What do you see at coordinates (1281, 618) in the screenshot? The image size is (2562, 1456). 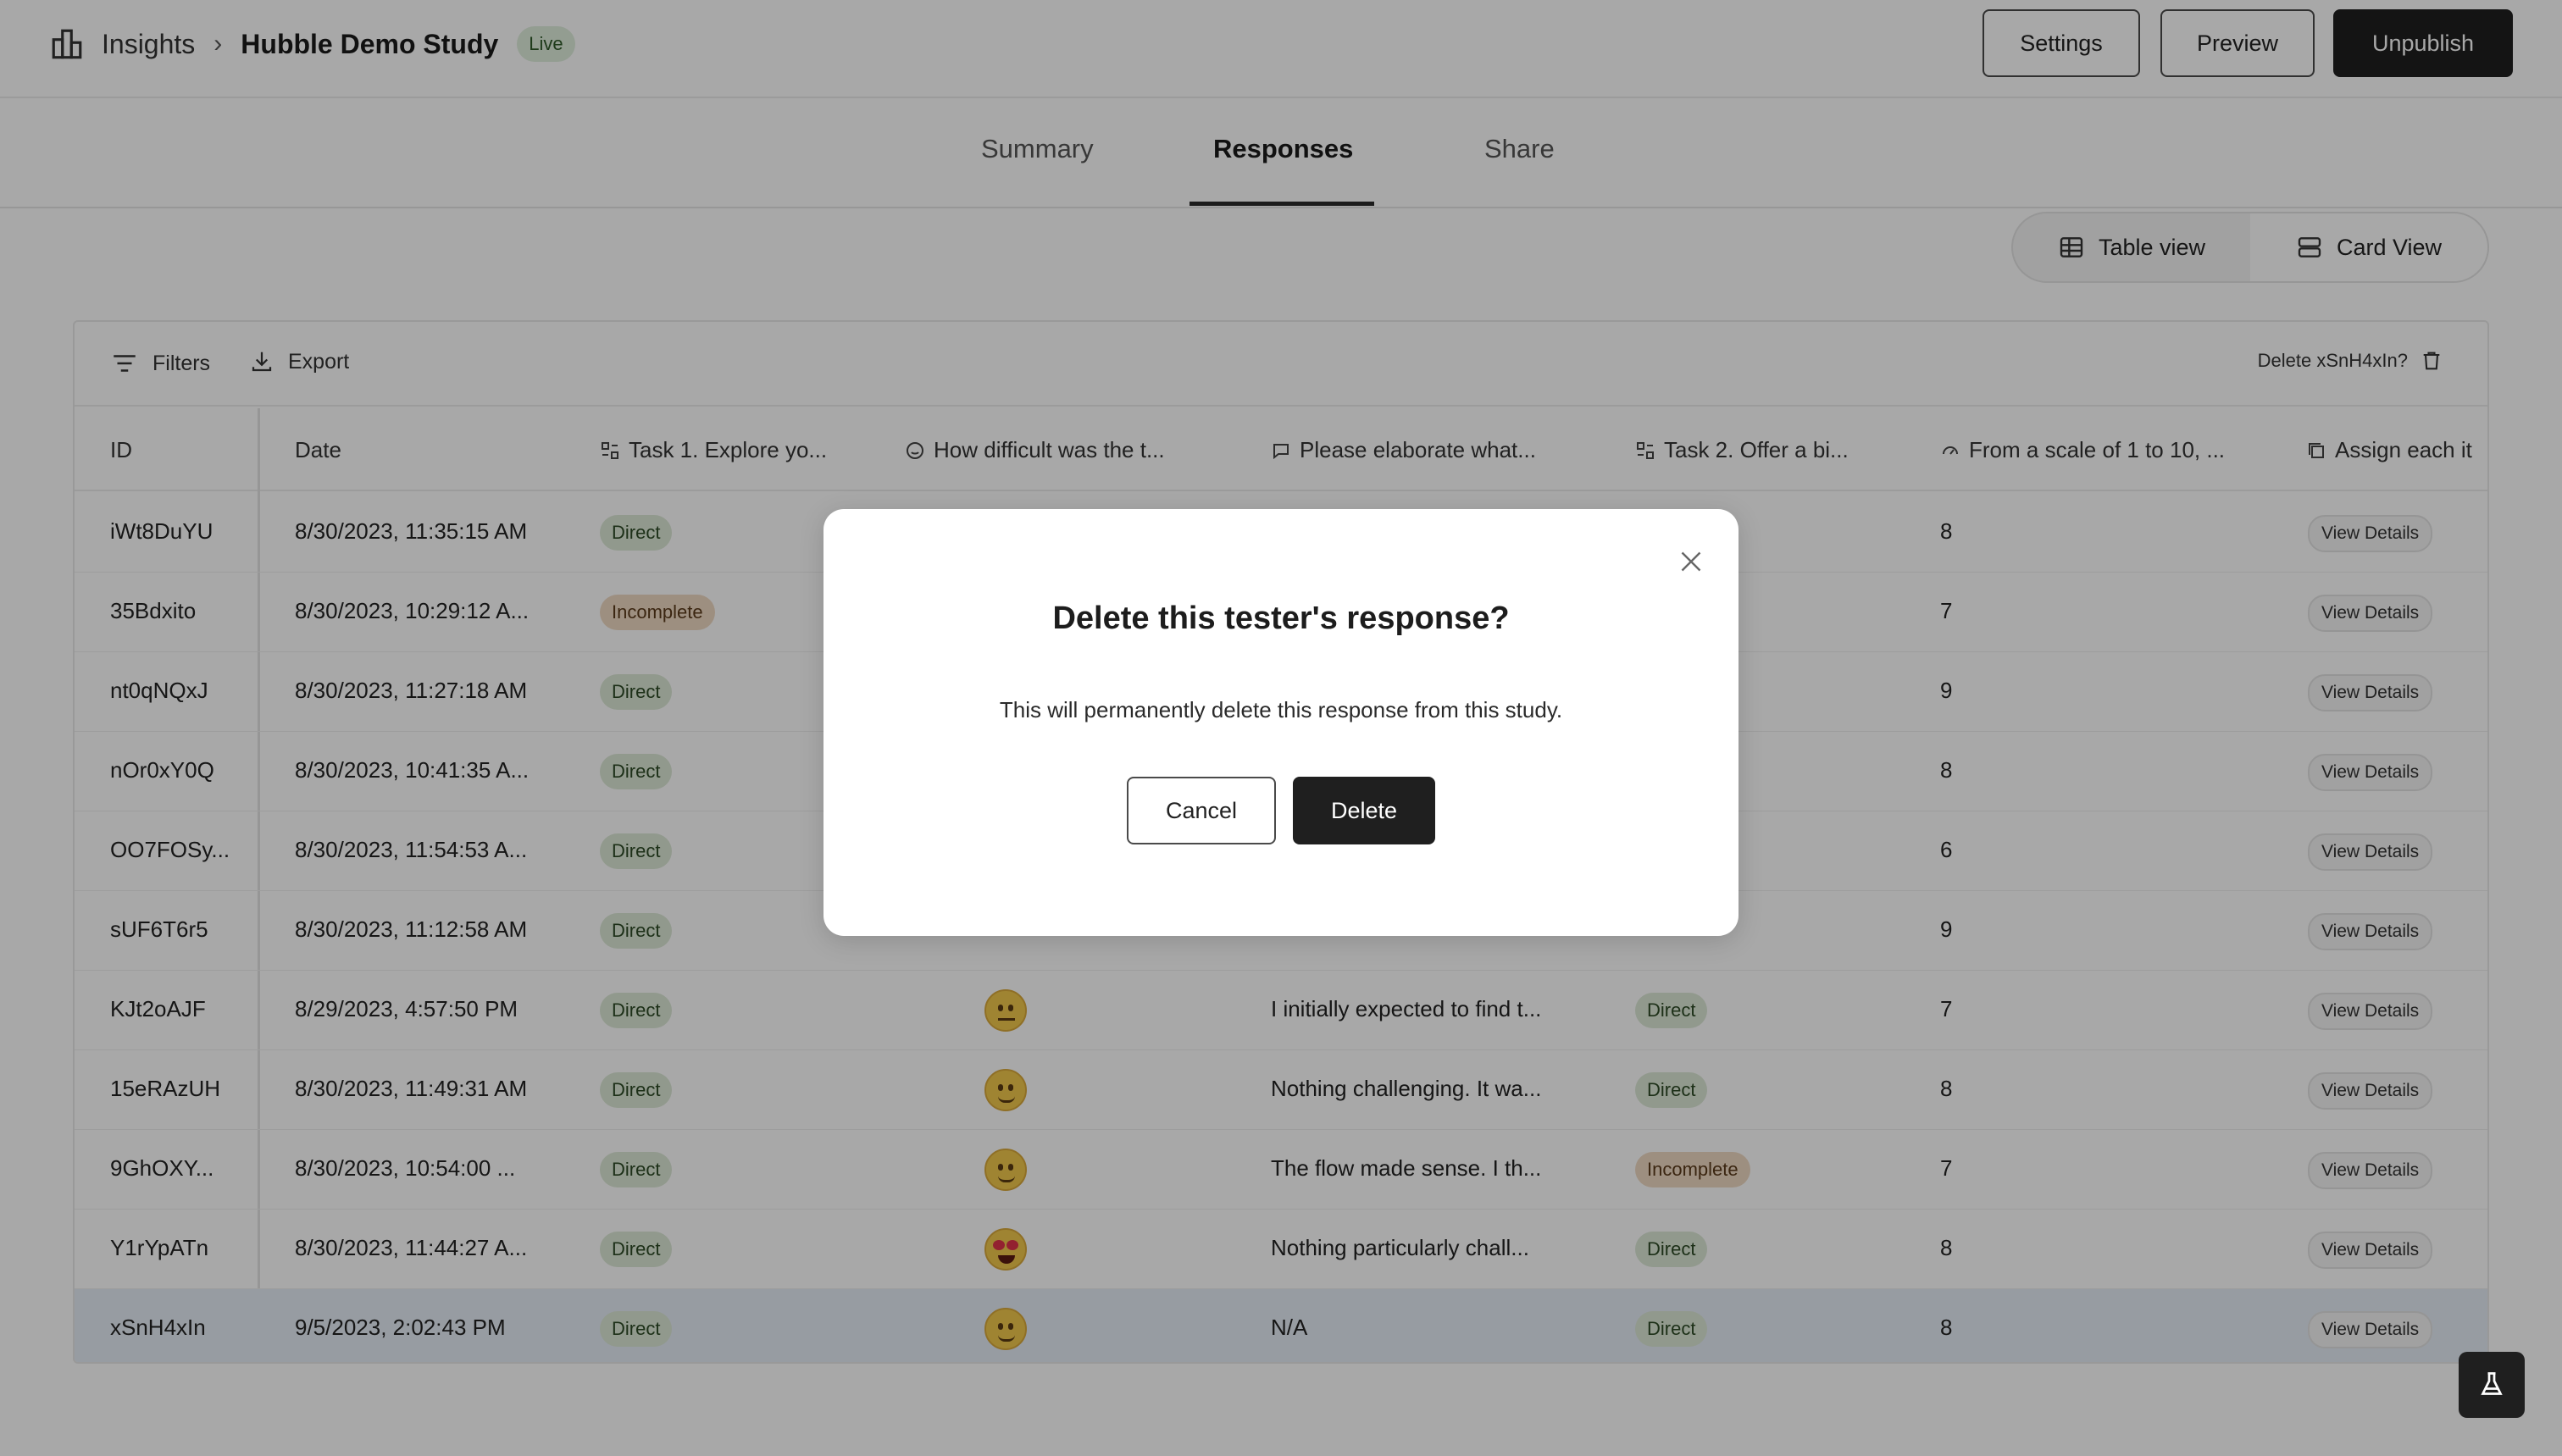 I see `dialog-title: Delete this tester's response?` at bounding box center [1281, 618].